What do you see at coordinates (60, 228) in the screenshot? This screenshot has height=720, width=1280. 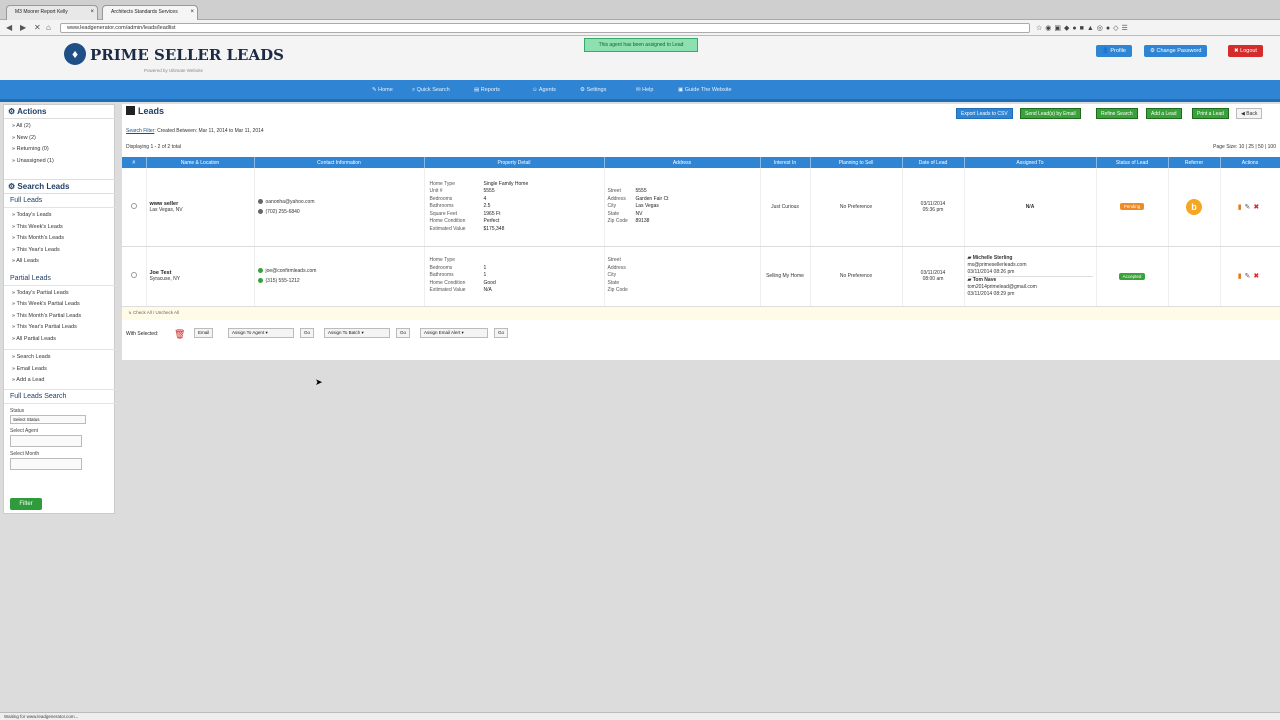 I see `sidebar-item-week-leads: » This Week's Leads` at bounding box center [60, 228].